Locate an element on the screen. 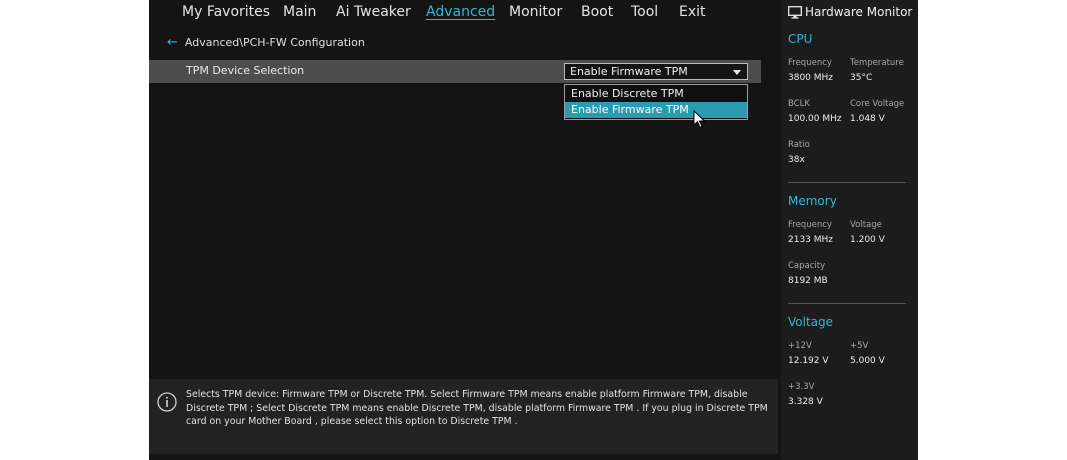  info-icon is located at coordinates (167, 402).